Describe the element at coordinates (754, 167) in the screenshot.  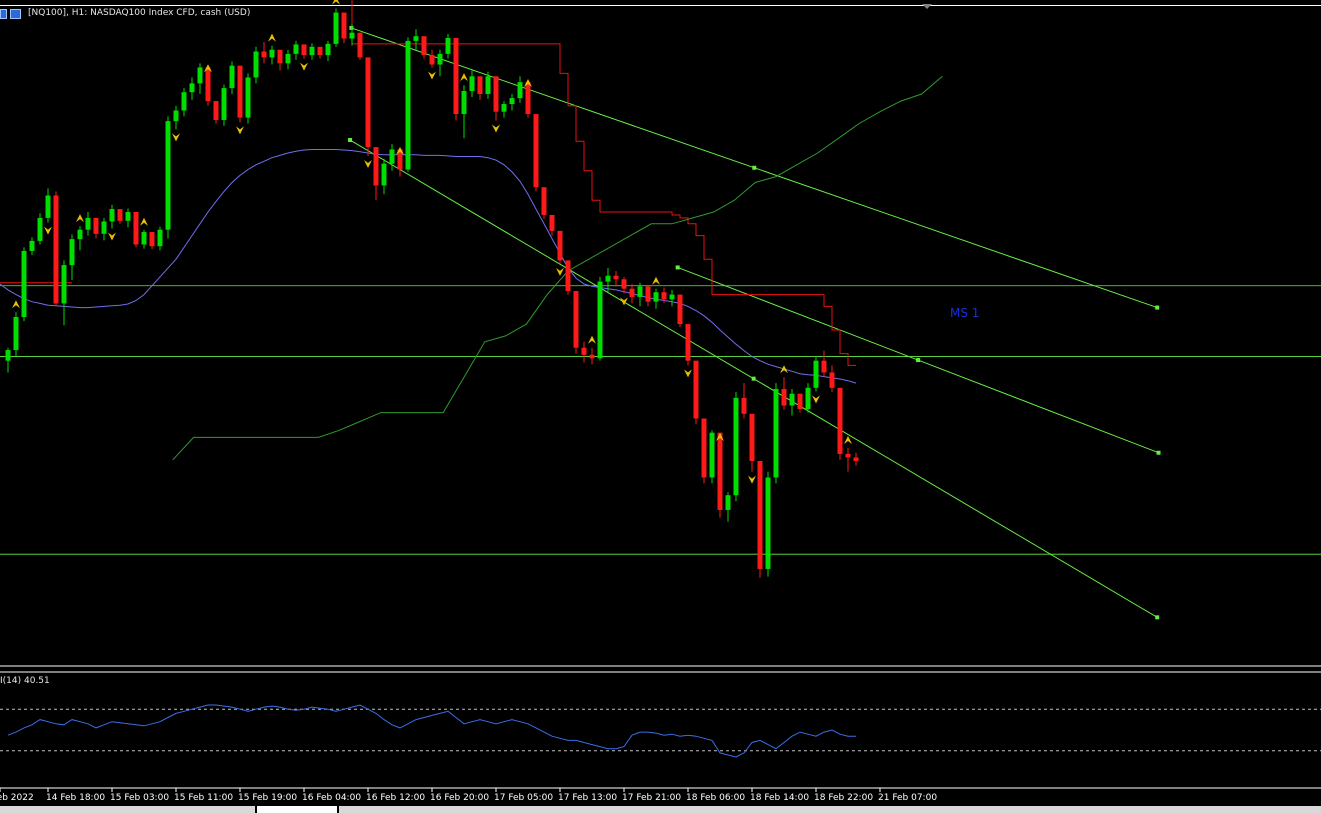
I see `trendline-anchor-0-m` at that location.